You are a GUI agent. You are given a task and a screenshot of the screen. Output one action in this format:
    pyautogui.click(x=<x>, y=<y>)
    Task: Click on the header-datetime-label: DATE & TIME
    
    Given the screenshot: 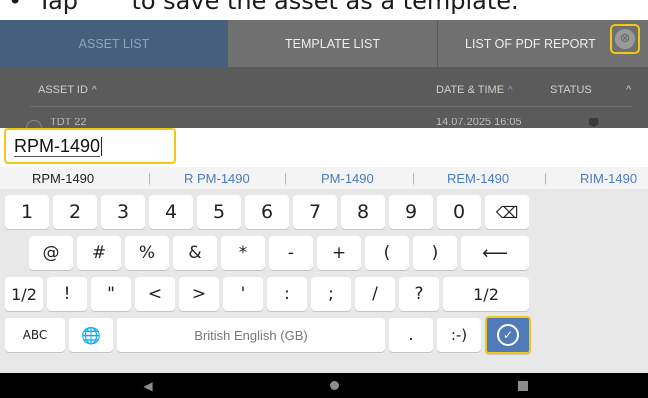 What is the action you would take?
    pyautogui.click(x=470, y=90)
    